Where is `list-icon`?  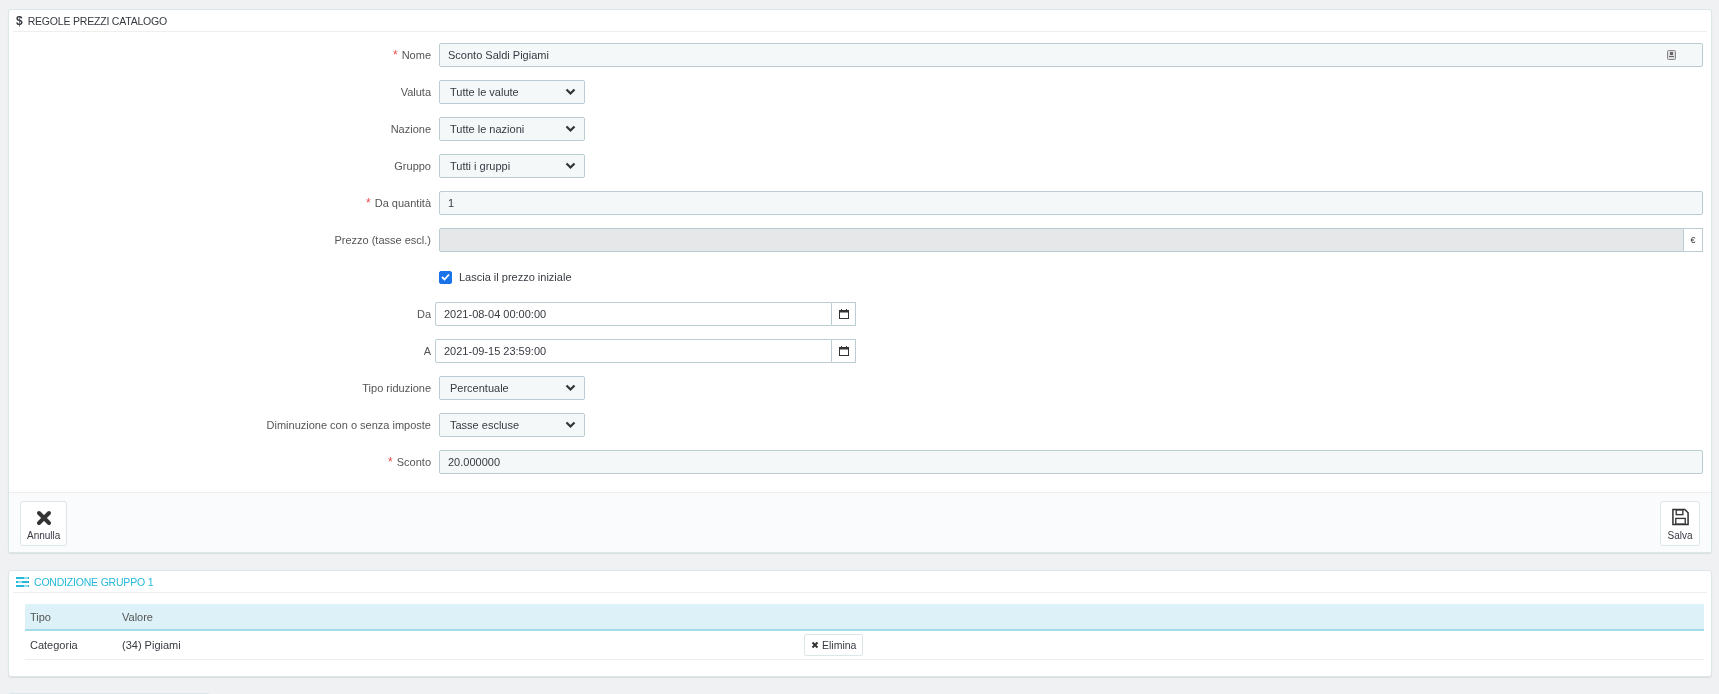
list-icon is located at coordinates (22, 581).